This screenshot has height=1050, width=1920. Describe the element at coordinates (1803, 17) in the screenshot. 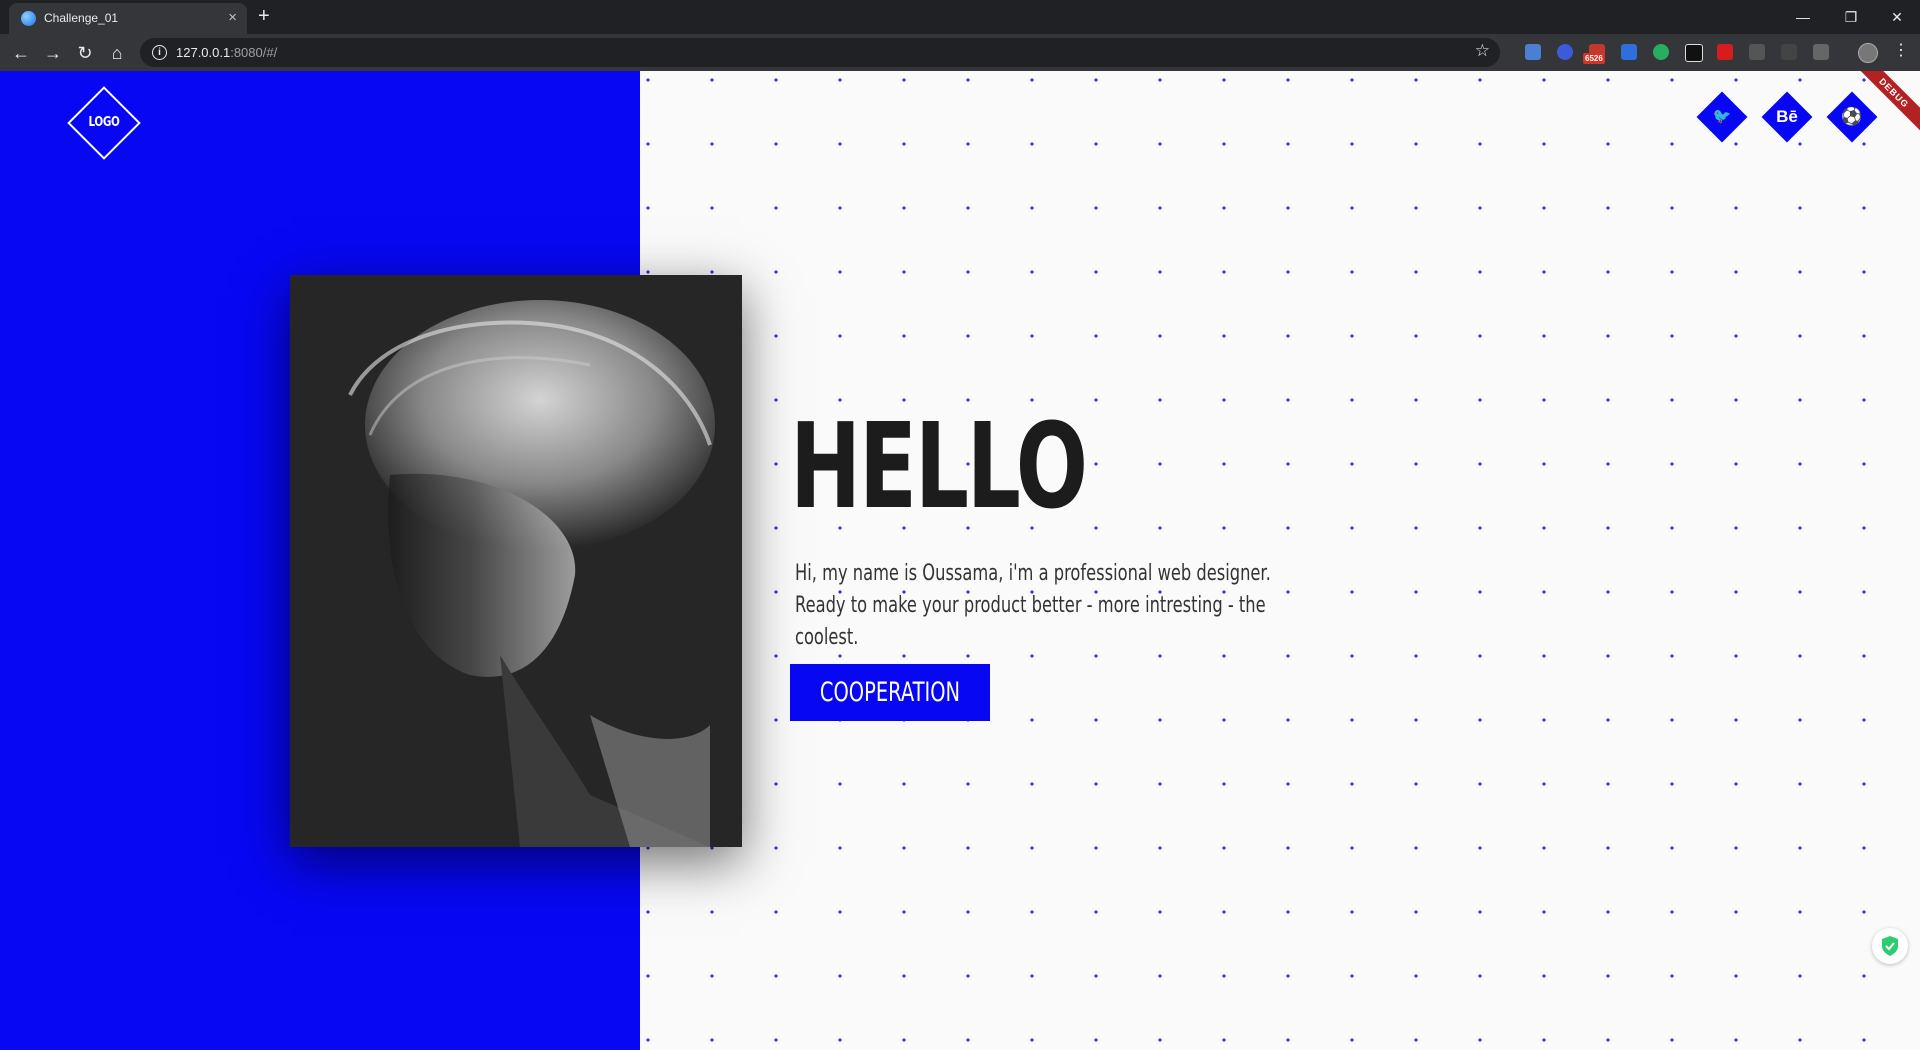

I see `minimize-button: —` at that location.